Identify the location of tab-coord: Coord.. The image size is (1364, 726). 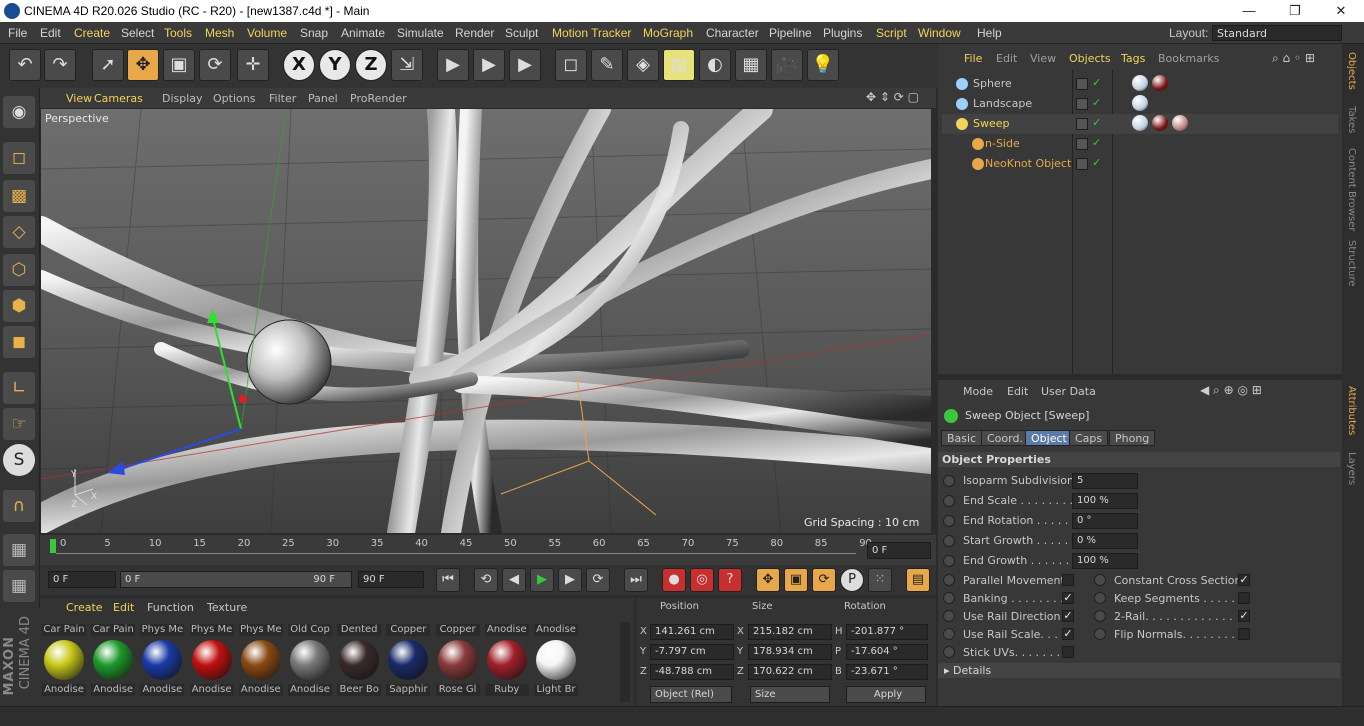
(1005, 438).